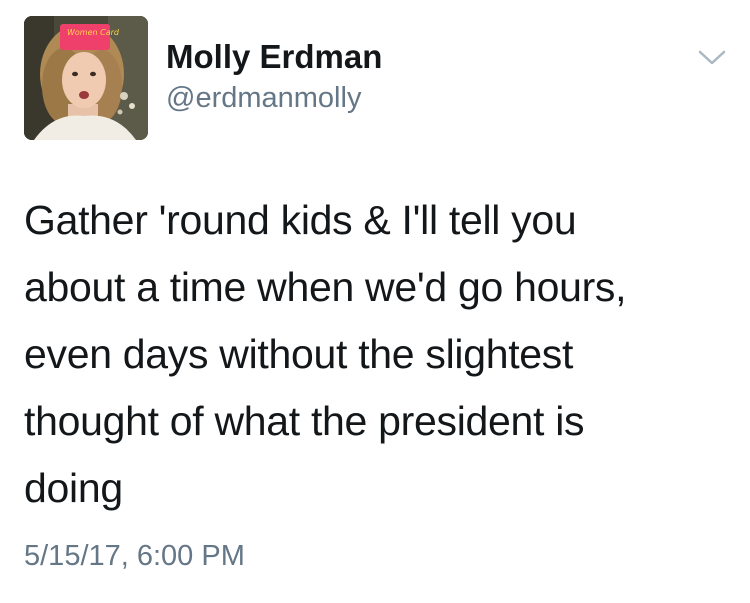 The height and width of the screenshot is (603, 750). What do you see at coordinates (274, 57) in the screenshot?
I see `author-name: Molly Erdman` at bounding box center [274, 57].